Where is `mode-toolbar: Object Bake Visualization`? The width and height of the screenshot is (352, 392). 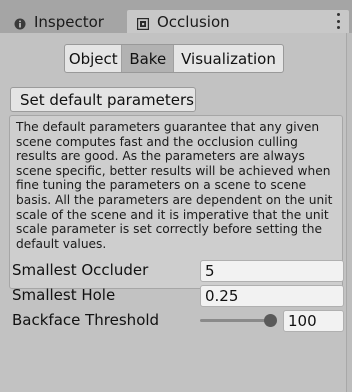
mode-toolbar: Object Bake Visualization is located at coordinates (174, 58).